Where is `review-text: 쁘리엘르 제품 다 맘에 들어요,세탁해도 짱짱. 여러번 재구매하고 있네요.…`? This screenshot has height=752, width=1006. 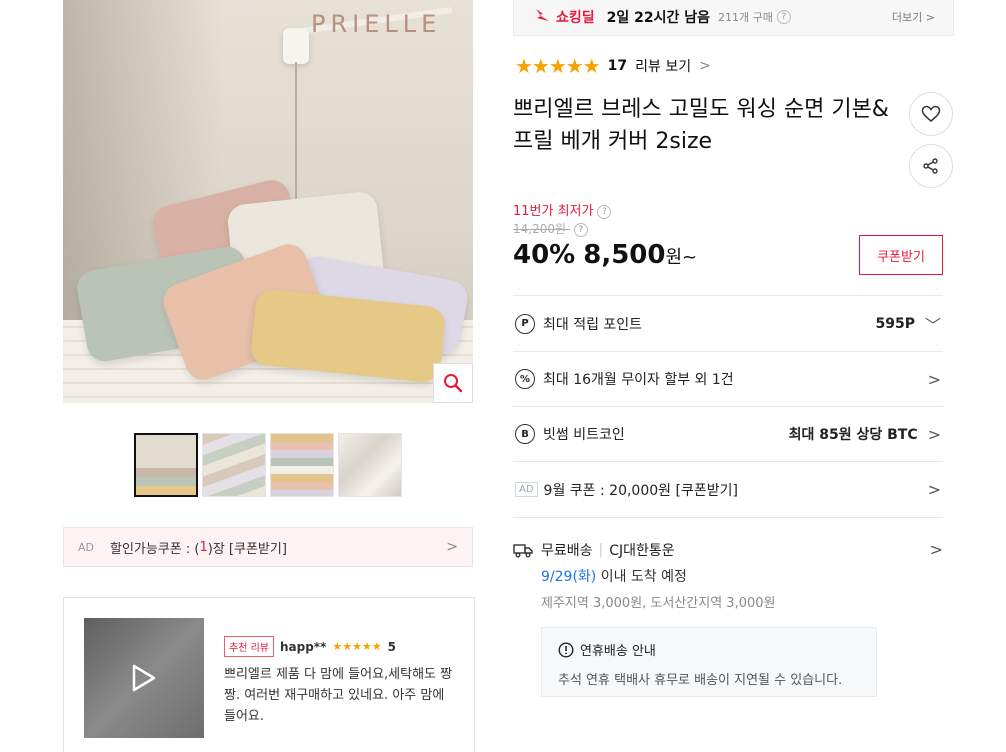
review-text: 쁘리엘르 제품 다 맘에 들어요,세탁해도 짱짱. 여러번 재구매하고 있네요.… is located at coordinates (338, 695).